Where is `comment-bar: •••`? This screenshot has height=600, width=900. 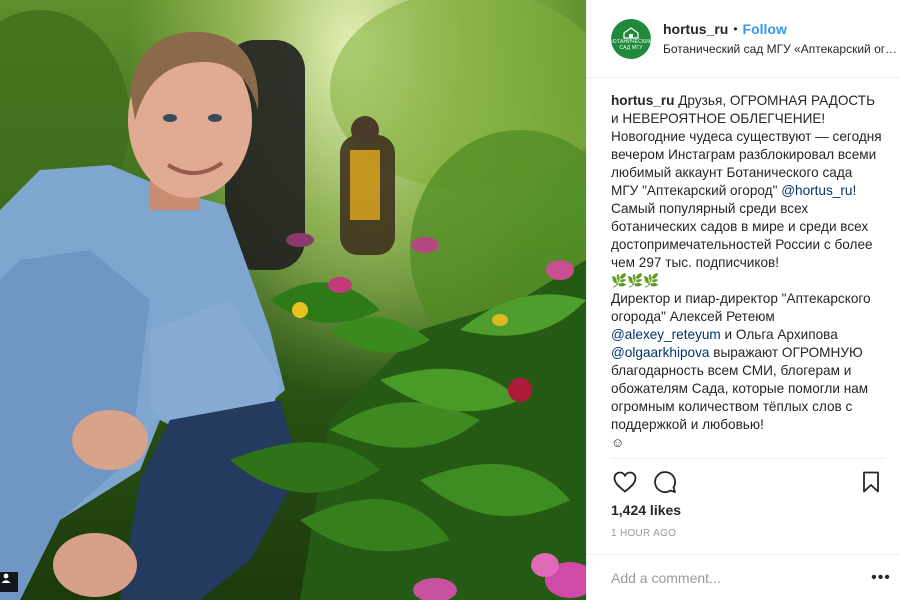 comment-bar: ••• is located at coordinates (743, 577).